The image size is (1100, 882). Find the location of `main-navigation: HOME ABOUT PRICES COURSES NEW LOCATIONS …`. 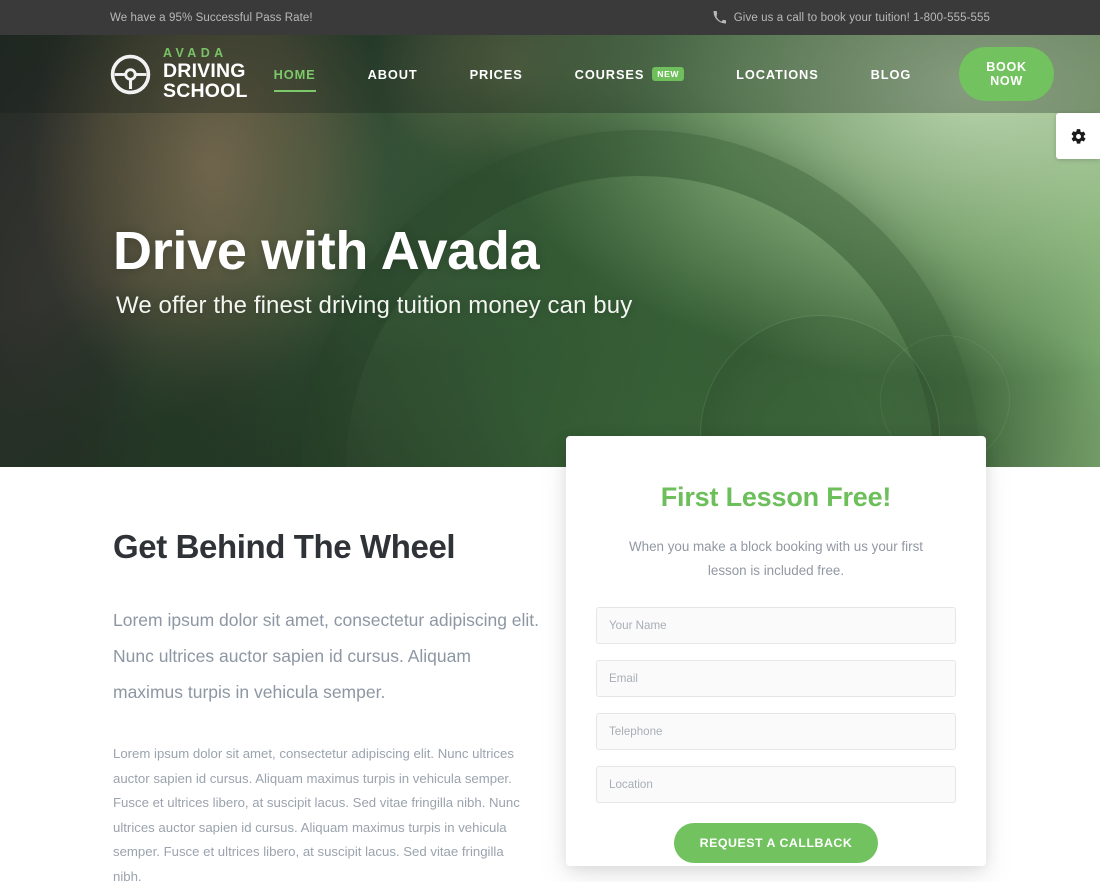

main-navigation: HOME ABOUT PRICES COURSES NEW LOCATIONS … is located at coordinates (651, 74).